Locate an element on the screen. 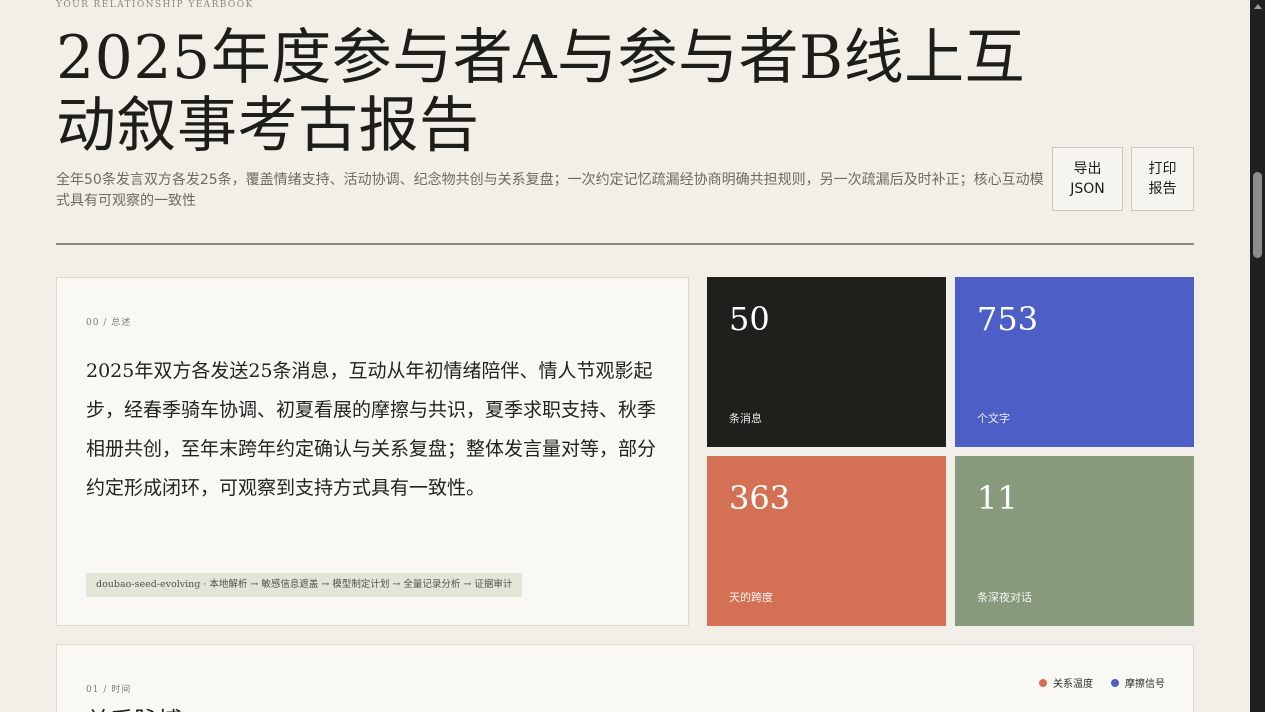 This screenshot has width=1265, height=712. timeline-legend: 关系温度 摩擦信号 is located at coordinates (1102, 682).